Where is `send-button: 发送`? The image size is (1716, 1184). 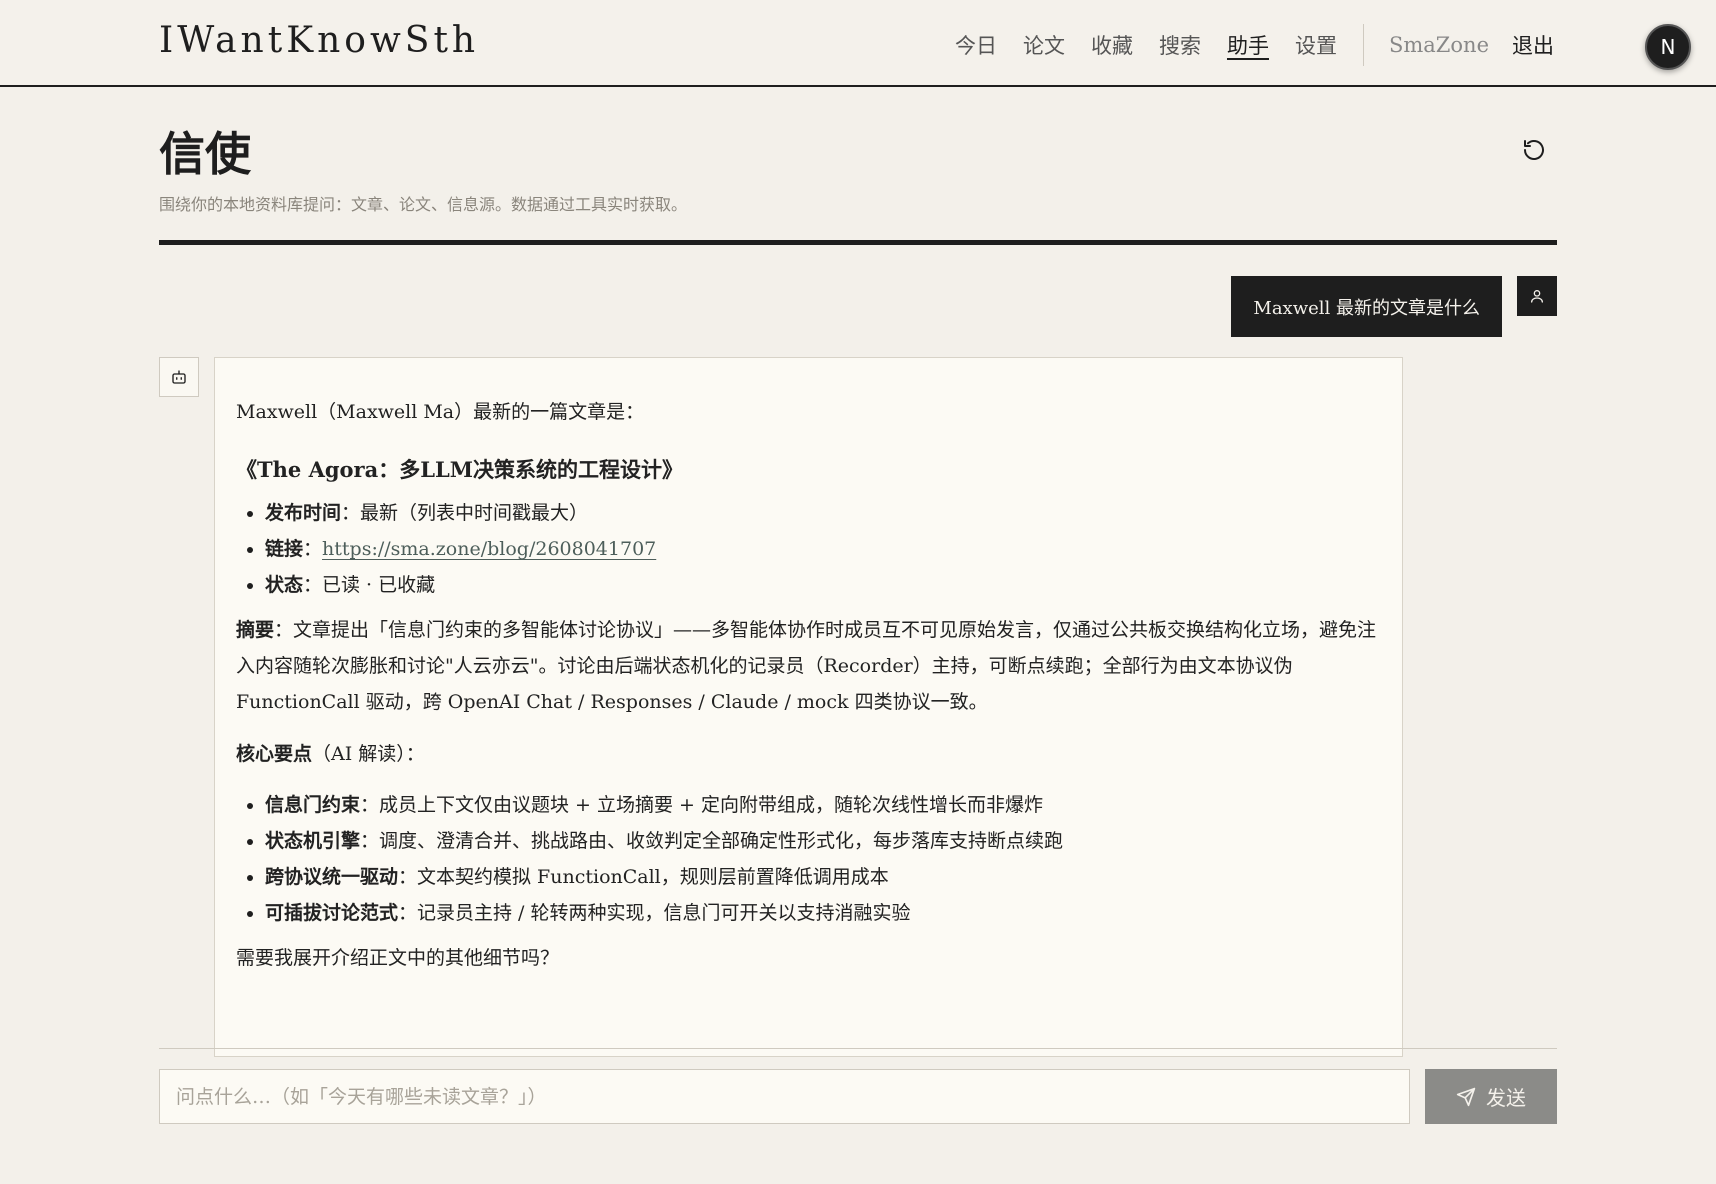 send-button: 发送 is located at coordinates (1491, 1096).